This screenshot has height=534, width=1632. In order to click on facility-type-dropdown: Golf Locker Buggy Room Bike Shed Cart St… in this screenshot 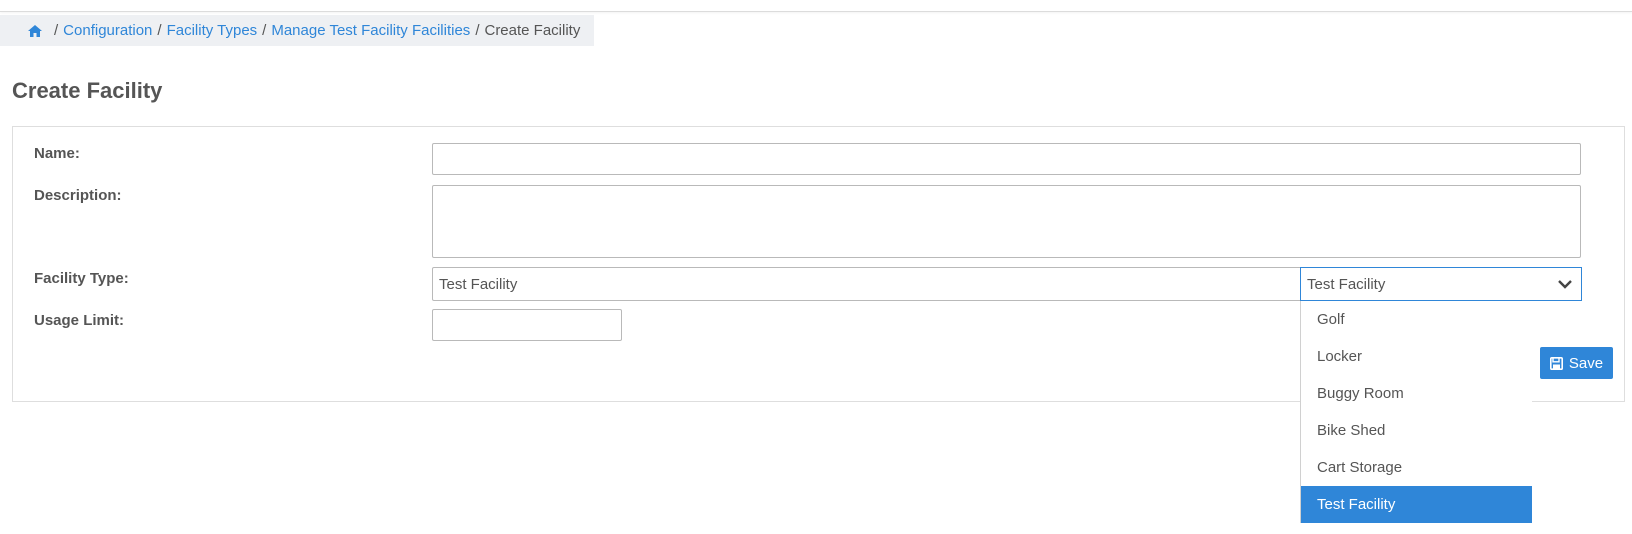, I will do `click(1416, 412)`.